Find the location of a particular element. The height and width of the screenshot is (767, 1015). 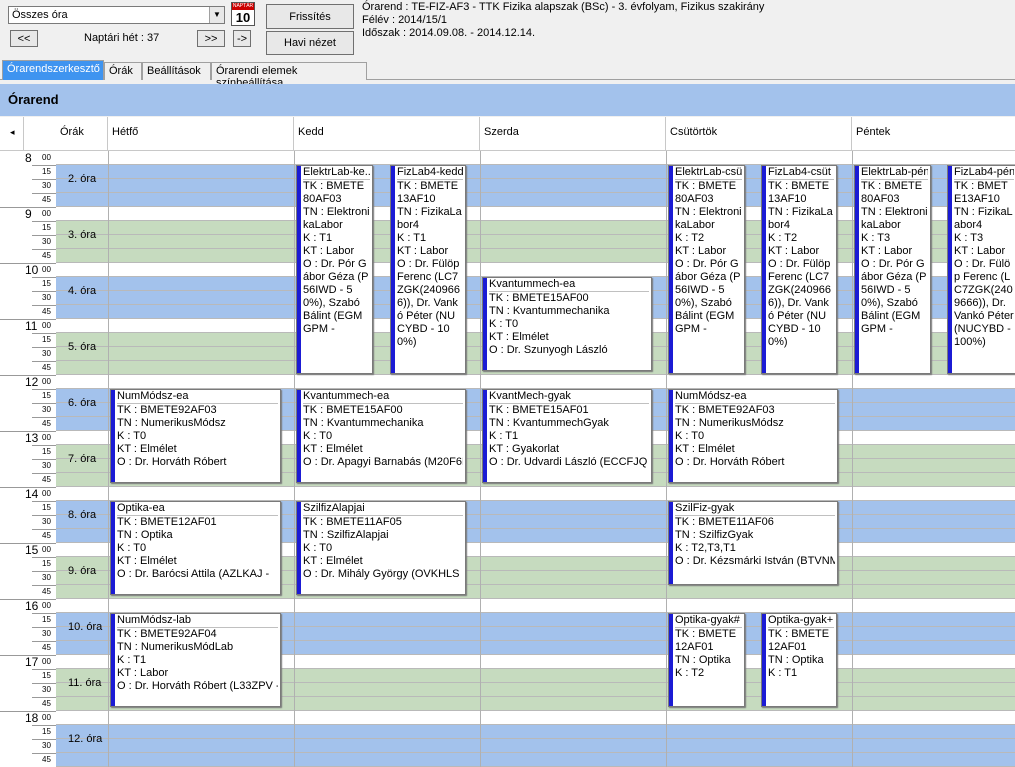

hour-label: 13 is located at coordinates (32, 438).